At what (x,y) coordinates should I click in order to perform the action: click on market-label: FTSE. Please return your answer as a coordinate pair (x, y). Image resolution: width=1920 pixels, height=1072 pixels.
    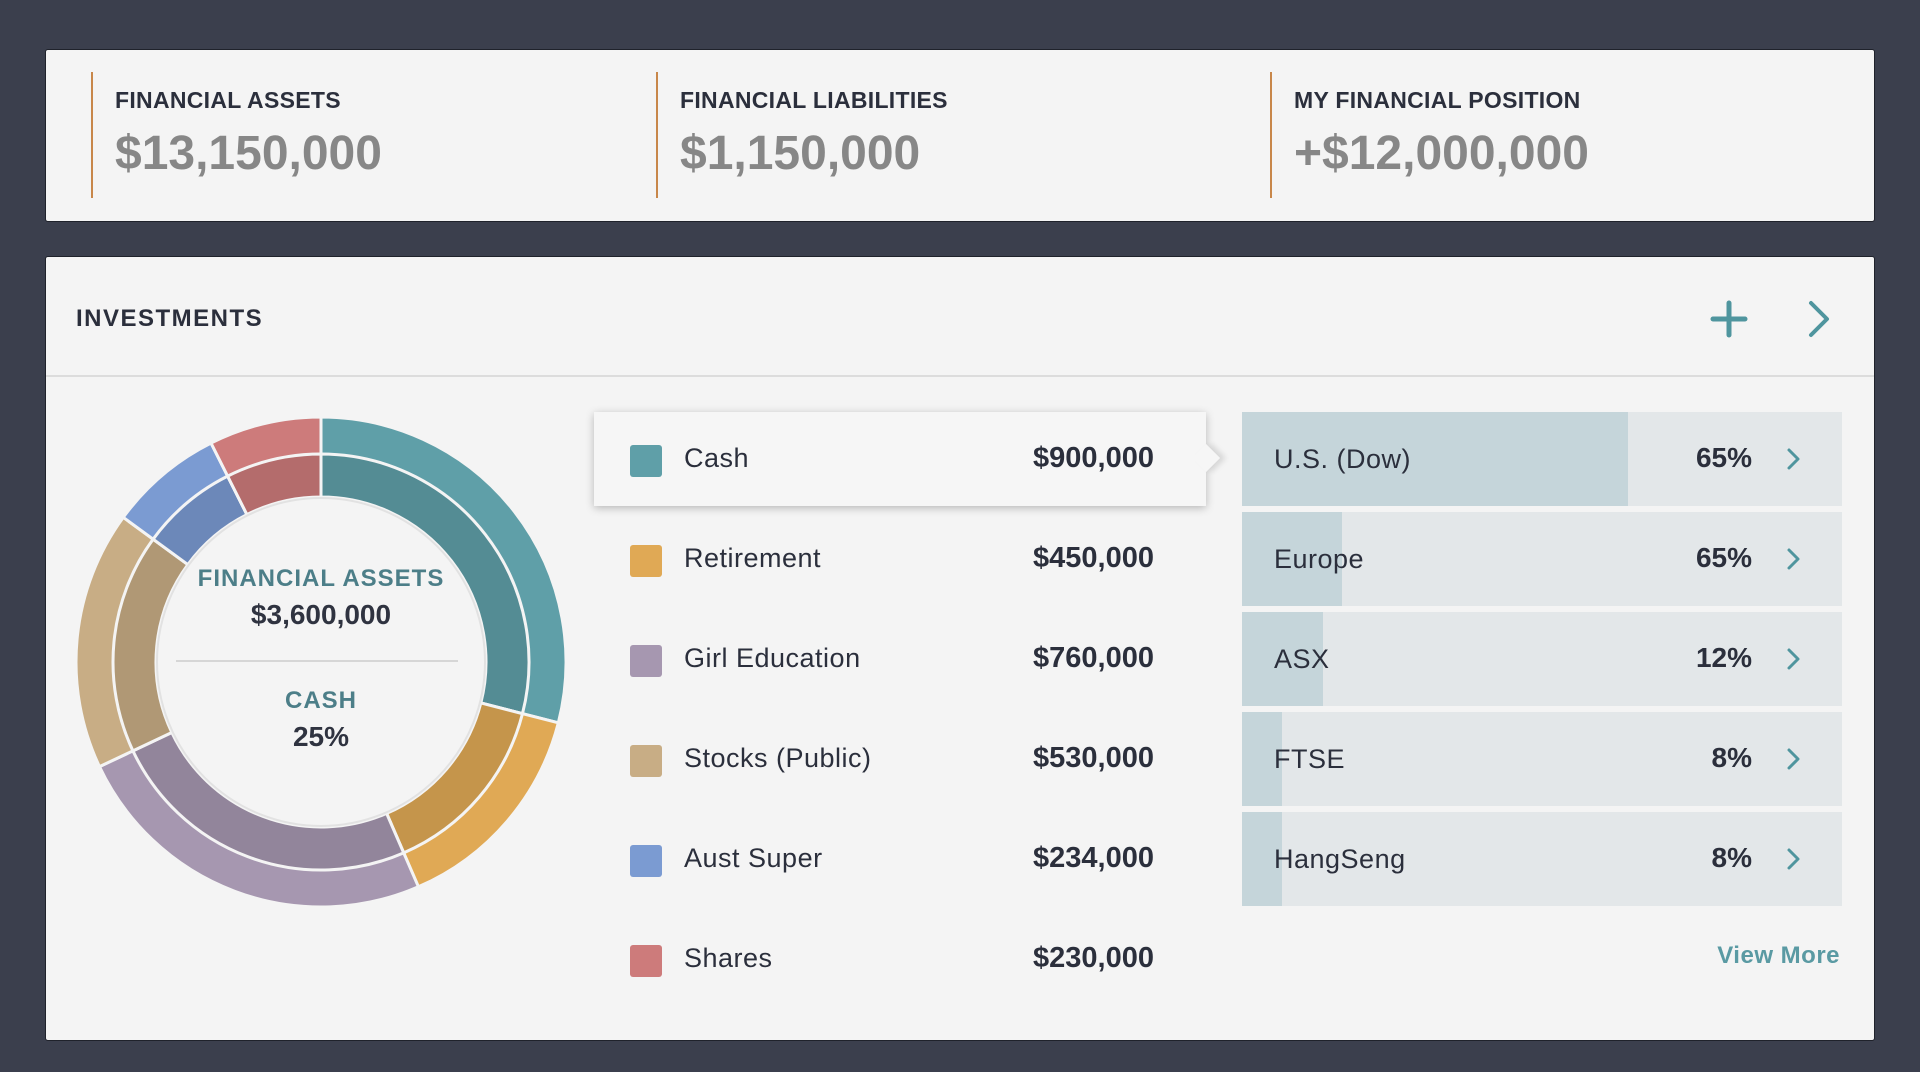
    Looking at the image, I should click on (1310, 759).